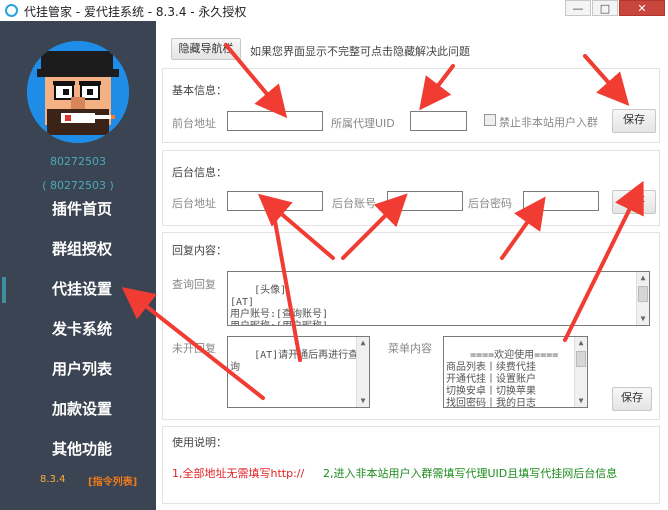 This screenshot has width=668, height=510. What do you see at coordinates (199, 442) in the screenshot?
I see `usage-title: 使用说明：` at bounding box center [199, 442].